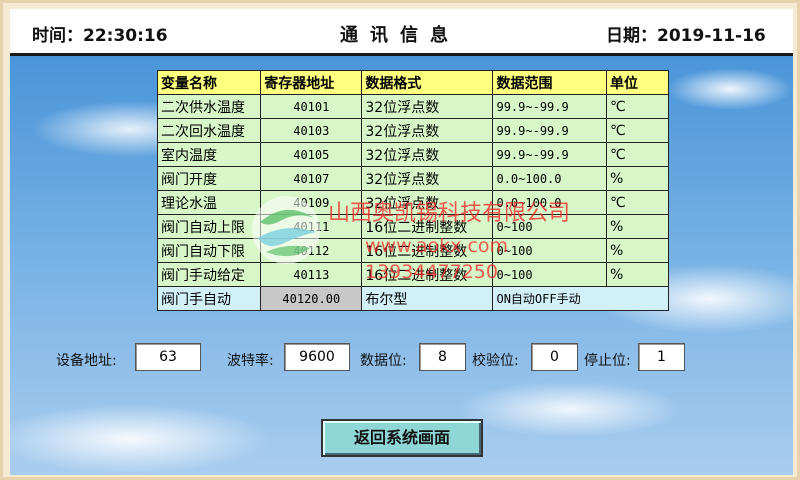 The width and height of the screenshot is (800, 480). Describe the element at coordinates (209, 298) in the screenshot. I see `cell-name: 阀门手自动` at that location.